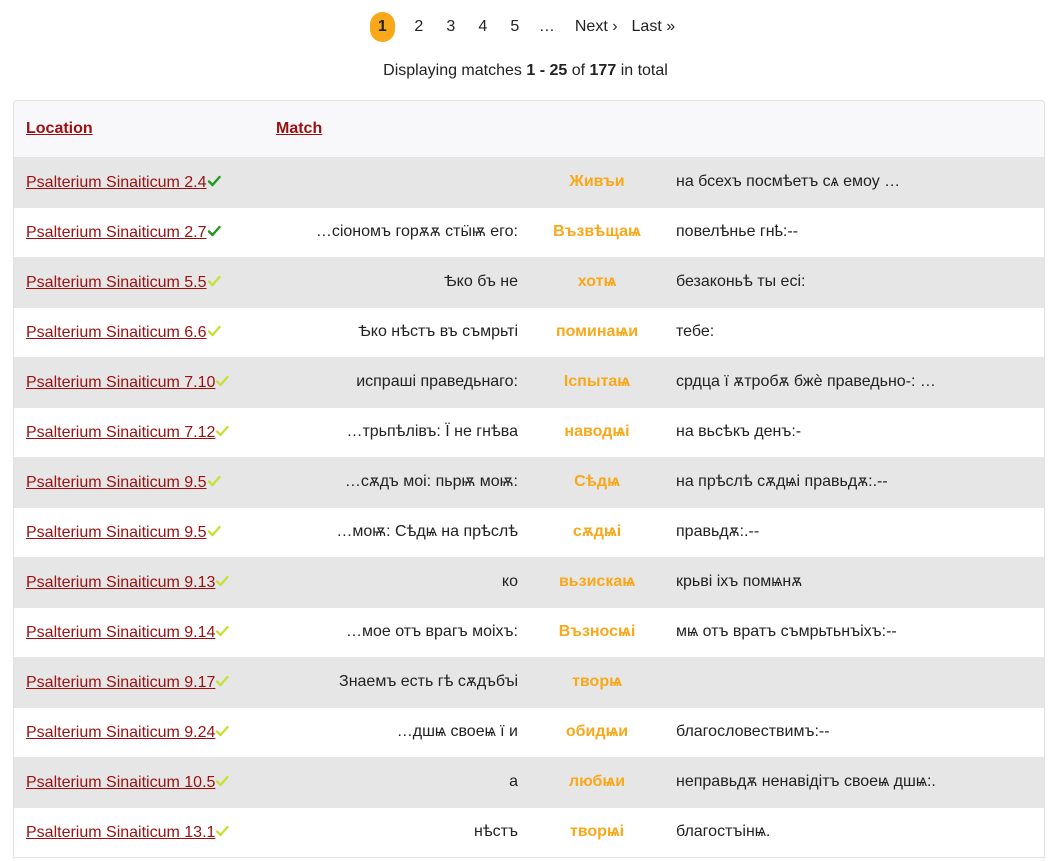 This screenshot has height=861, width=1051. I want to click on match-left-context: …дшѩ своеѩ ї и, so click(457, 731).